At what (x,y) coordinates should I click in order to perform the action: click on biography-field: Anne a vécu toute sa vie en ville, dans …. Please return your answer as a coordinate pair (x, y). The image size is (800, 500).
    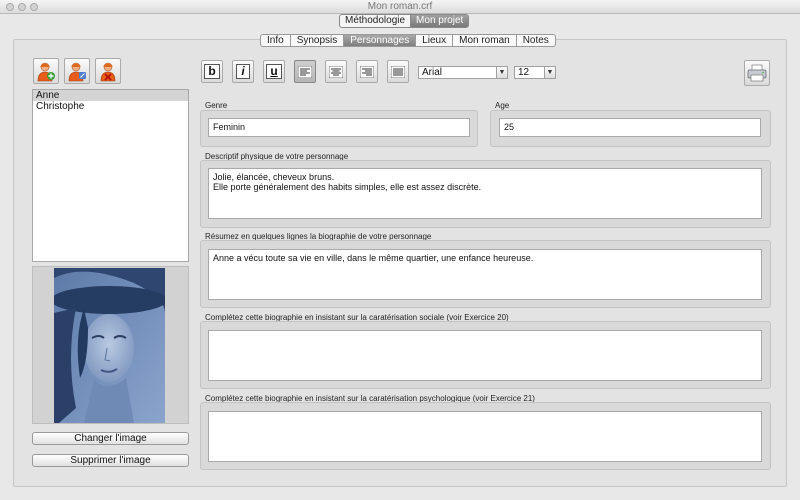
    Looking at the image, I should click on (485, 274).